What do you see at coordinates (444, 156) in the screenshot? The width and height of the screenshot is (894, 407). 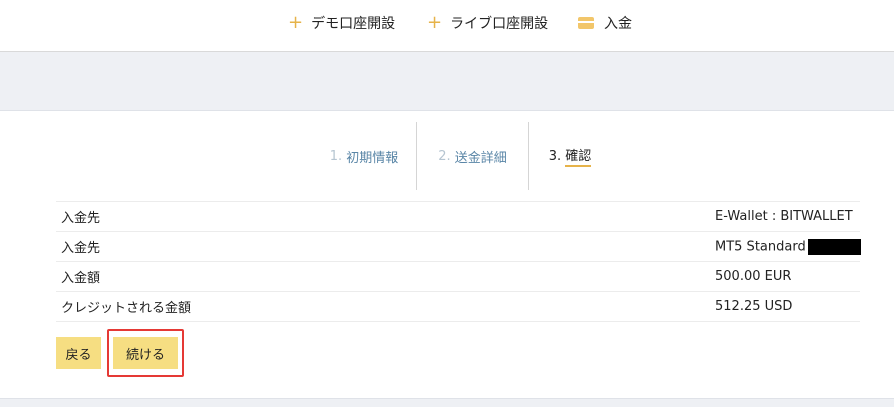 I see `step-number: 2.` at bounding box center [444, 156].